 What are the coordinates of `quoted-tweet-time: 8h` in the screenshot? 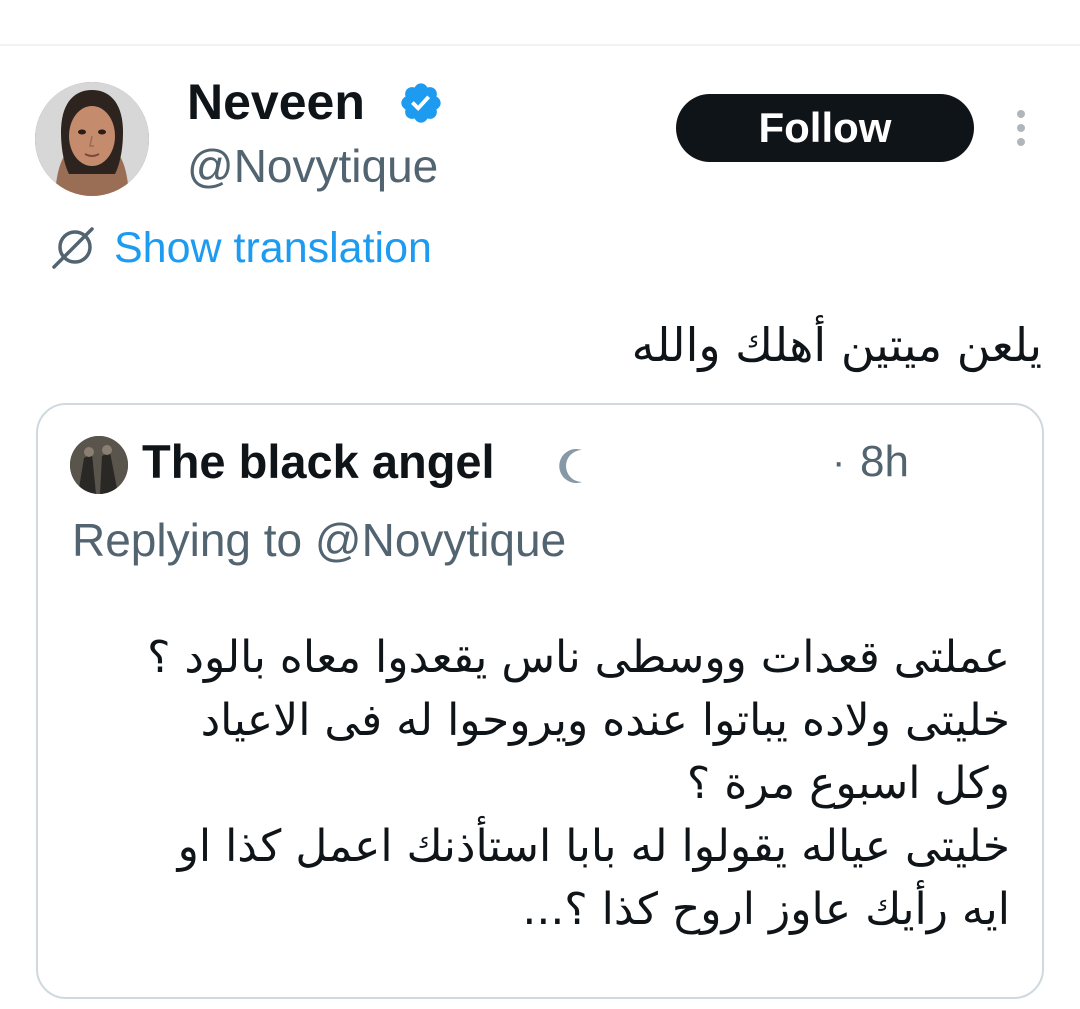 It's located at (884, 462).